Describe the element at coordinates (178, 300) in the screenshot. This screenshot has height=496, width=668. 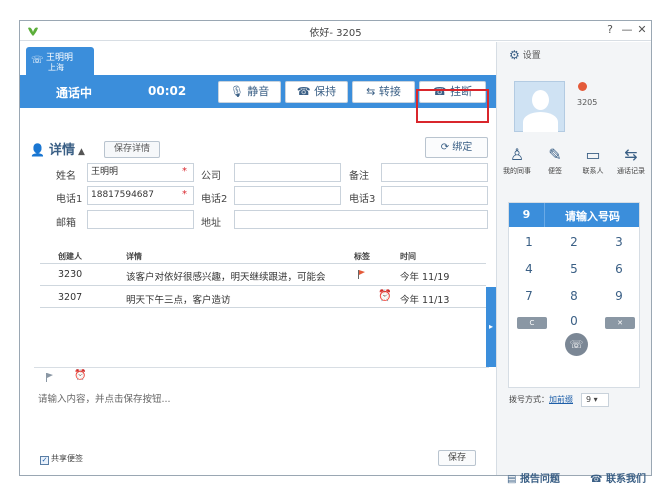
I see `row-detail: 明天下午三点，客户造访` at that location.